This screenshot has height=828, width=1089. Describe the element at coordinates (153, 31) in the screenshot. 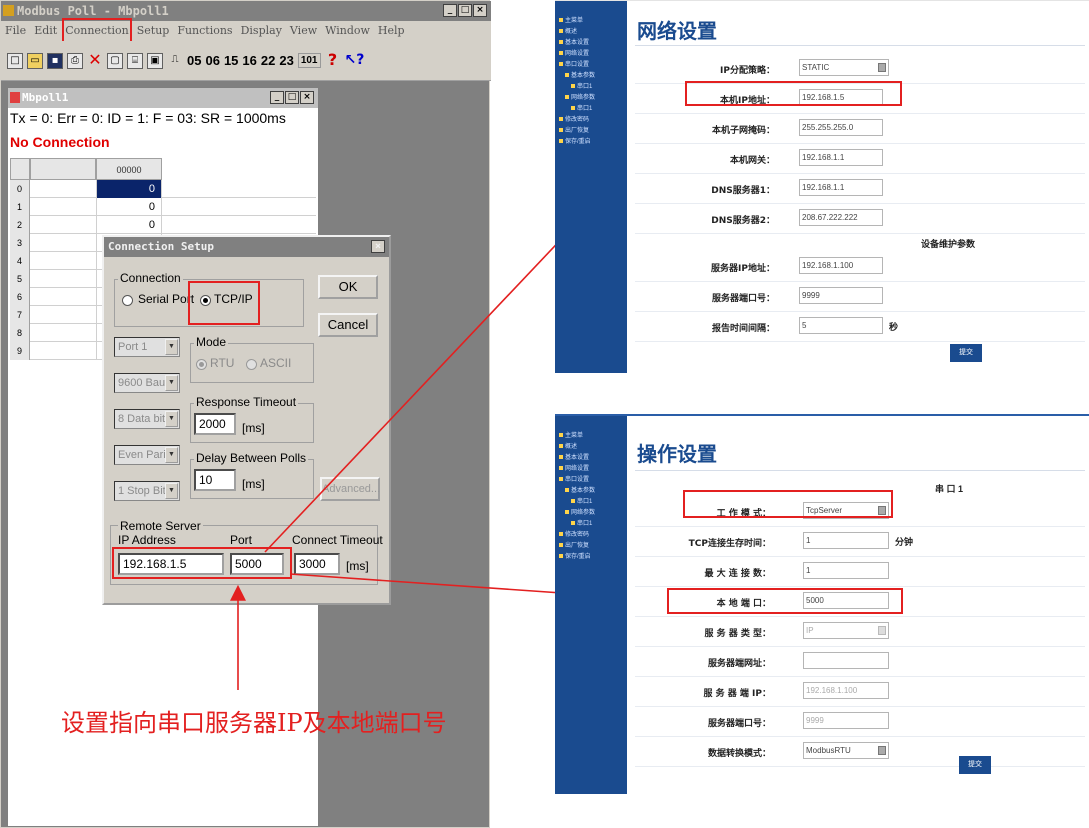

I see `menu-setup: Setup` at that location.